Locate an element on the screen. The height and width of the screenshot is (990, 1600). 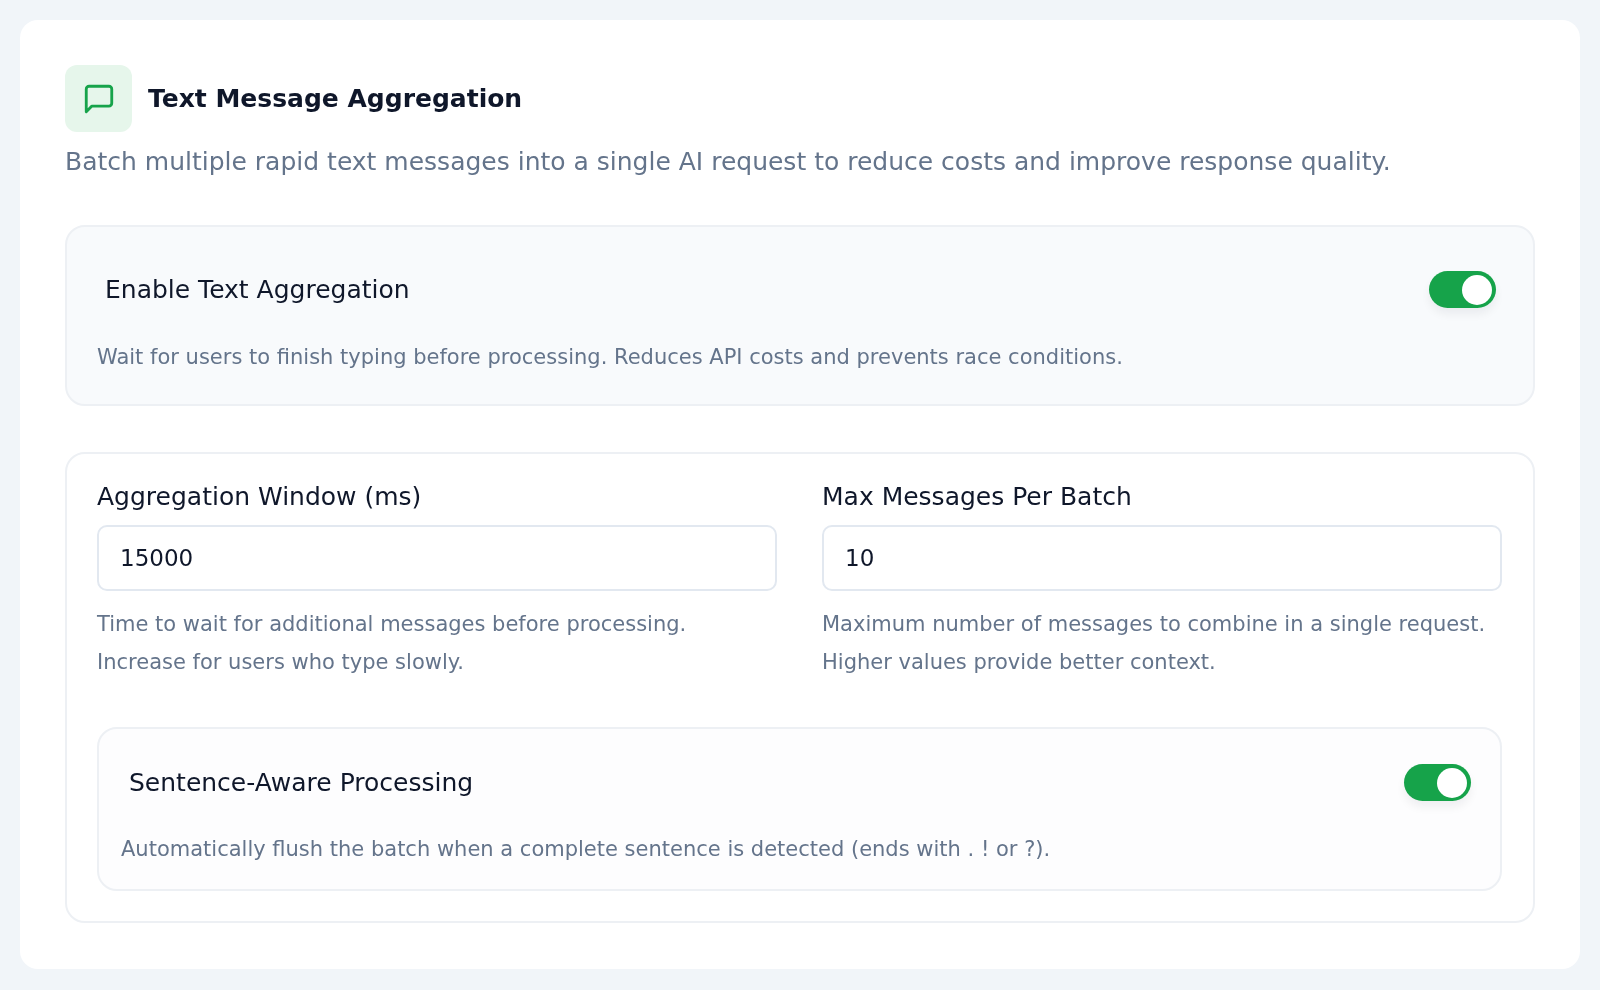
field-label: Max Messages Per Batch is located at coordinates (977, 497).